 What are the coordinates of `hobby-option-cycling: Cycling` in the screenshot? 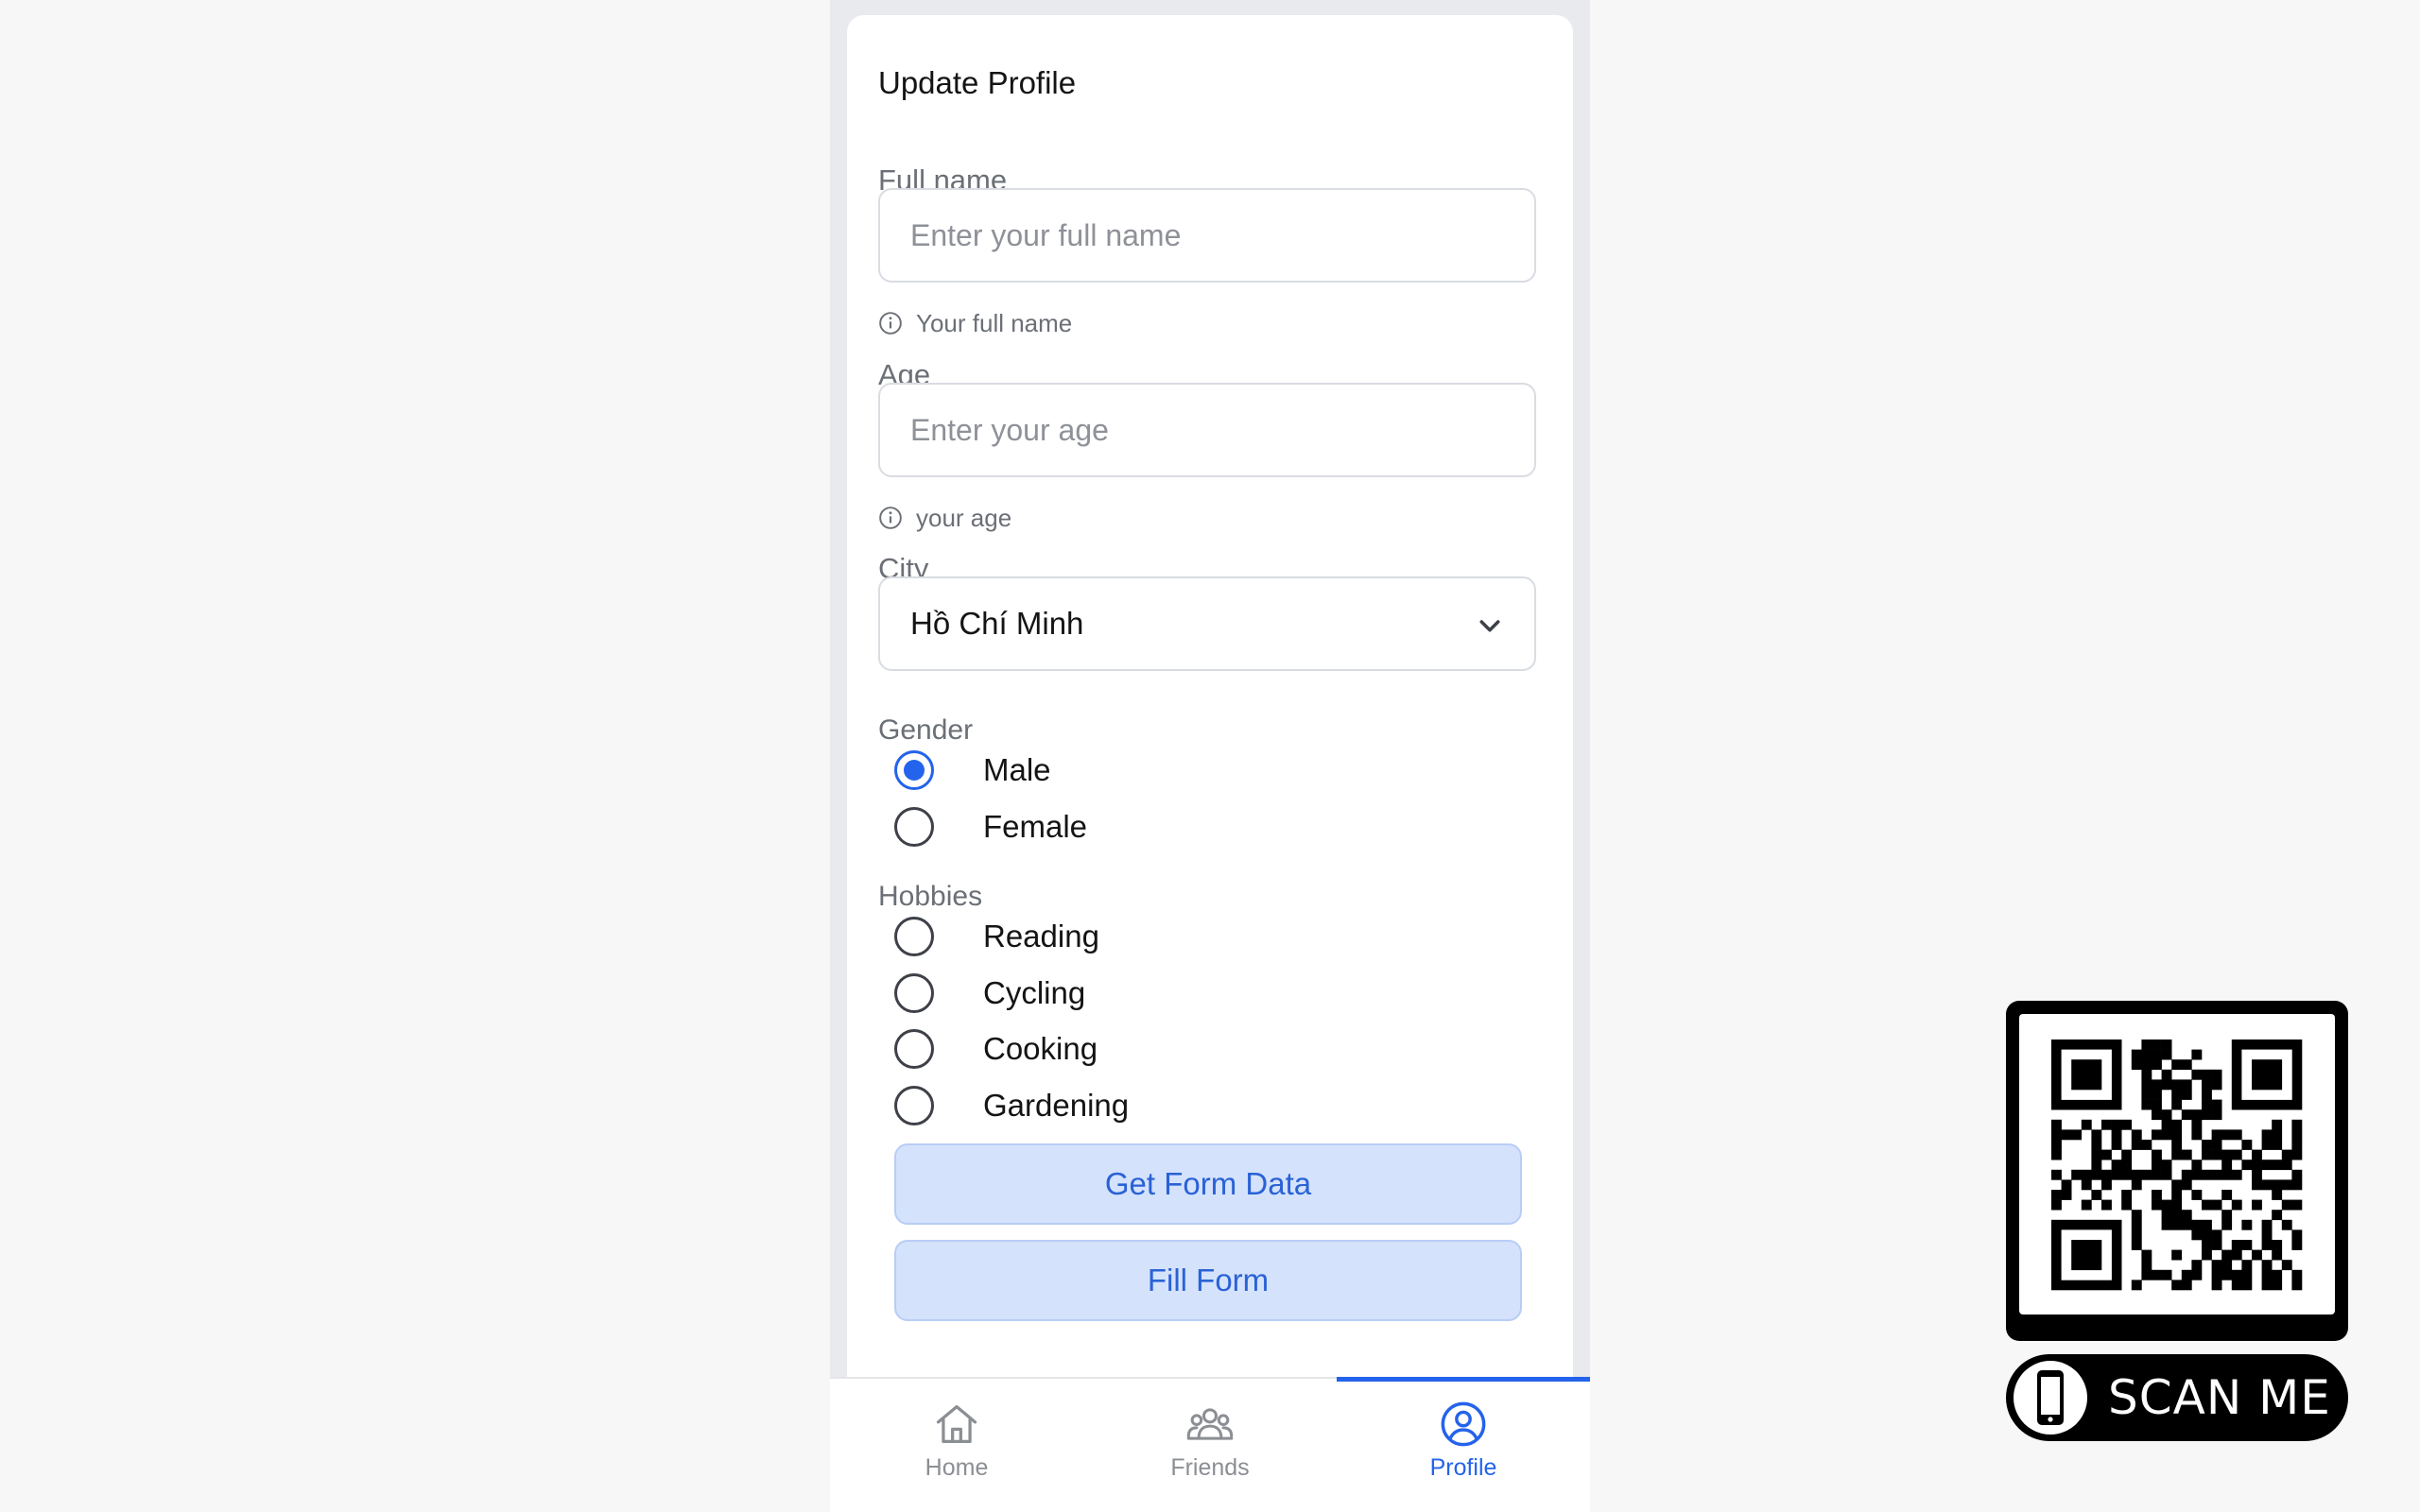 It's located at (990, 993).